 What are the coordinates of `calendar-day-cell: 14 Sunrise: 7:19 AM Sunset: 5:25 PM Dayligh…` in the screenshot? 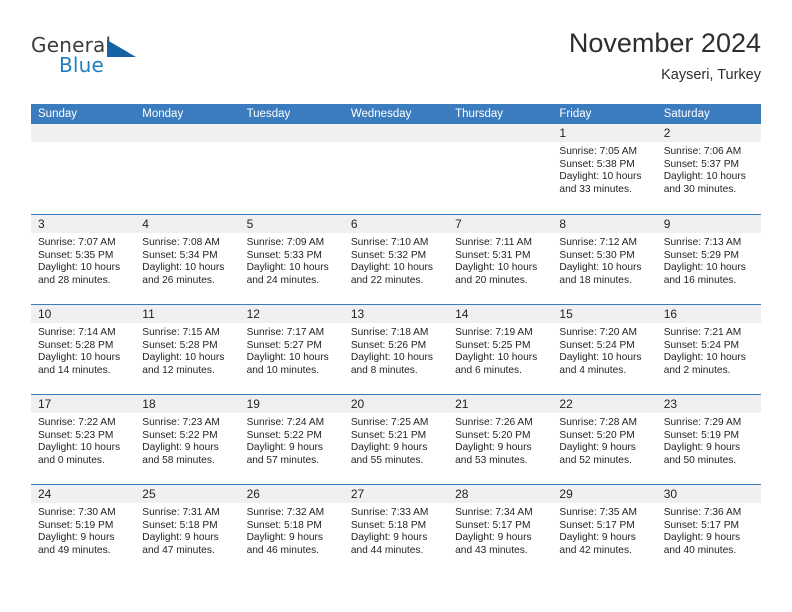 It's located at (500, 349).